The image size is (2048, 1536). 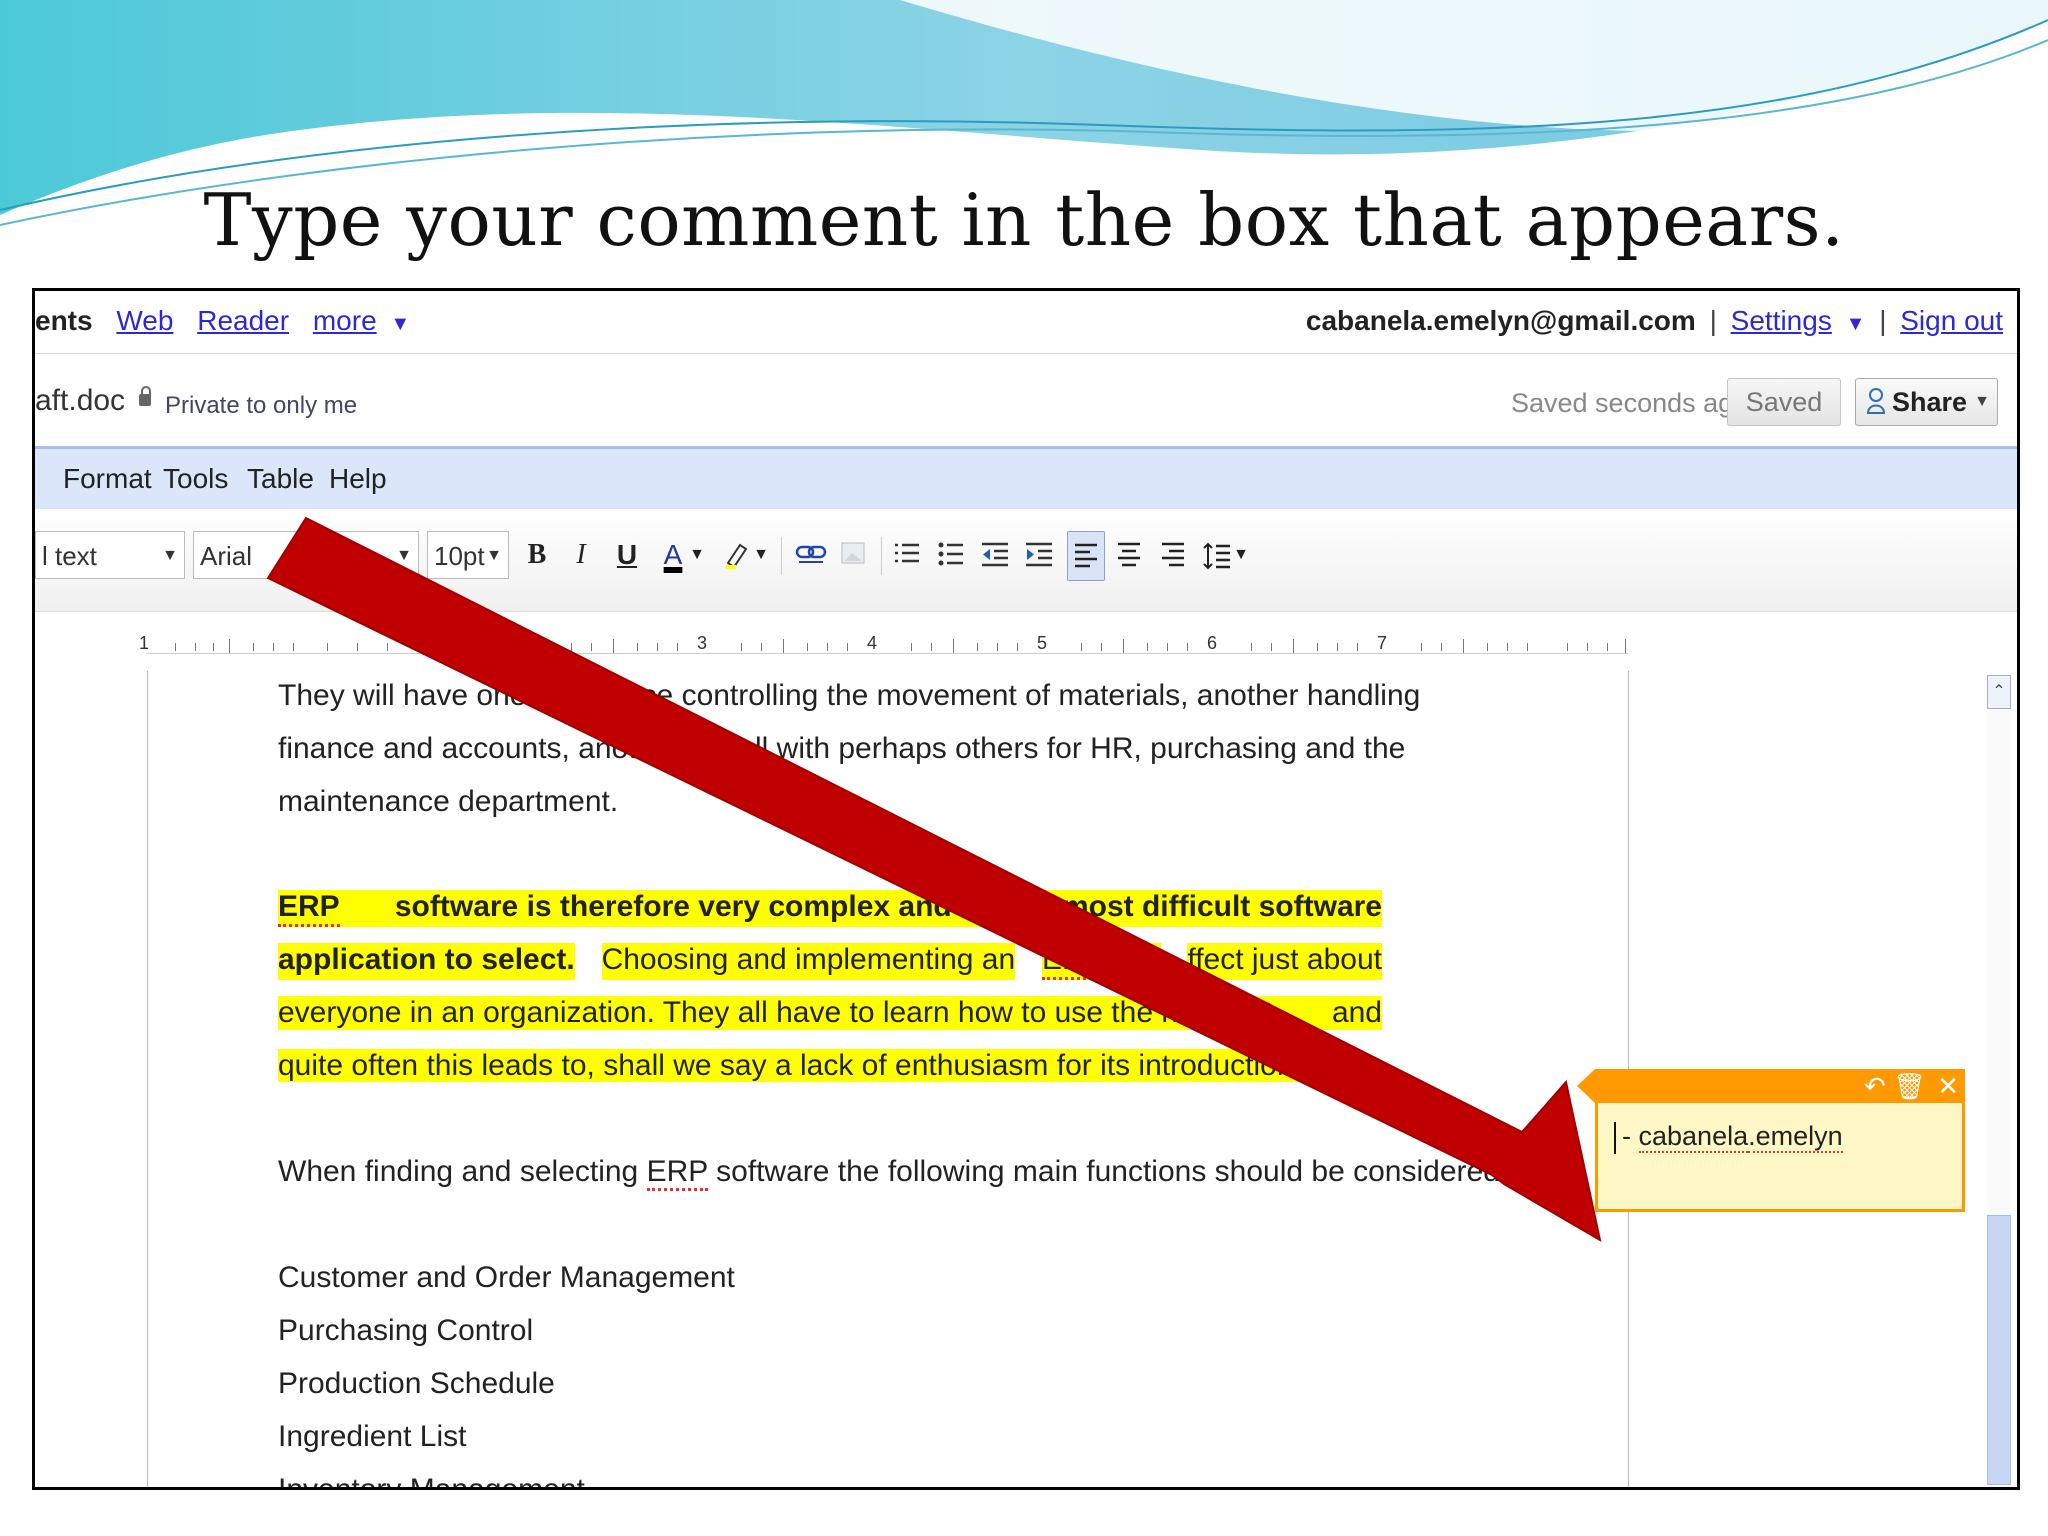 What do you see at coordinates (872, 643) in the screenshot?
I see `ruler-number: 4` at bounding box center [872, 643].